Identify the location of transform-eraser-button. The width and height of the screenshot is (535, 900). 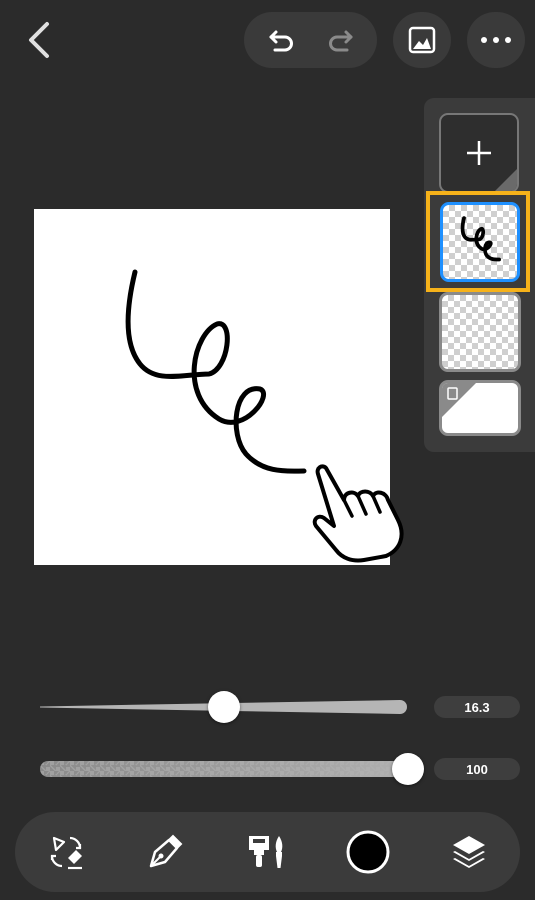
(66, 852).